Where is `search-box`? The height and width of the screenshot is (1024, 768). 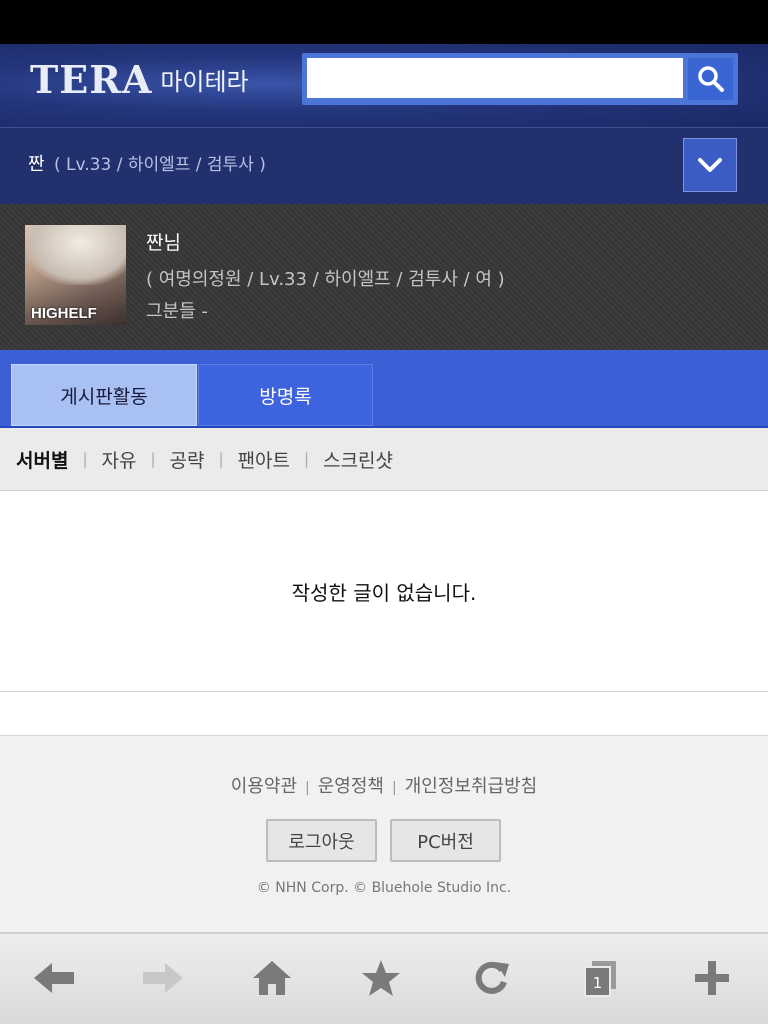
search-box is located at coordinates (520, 79).